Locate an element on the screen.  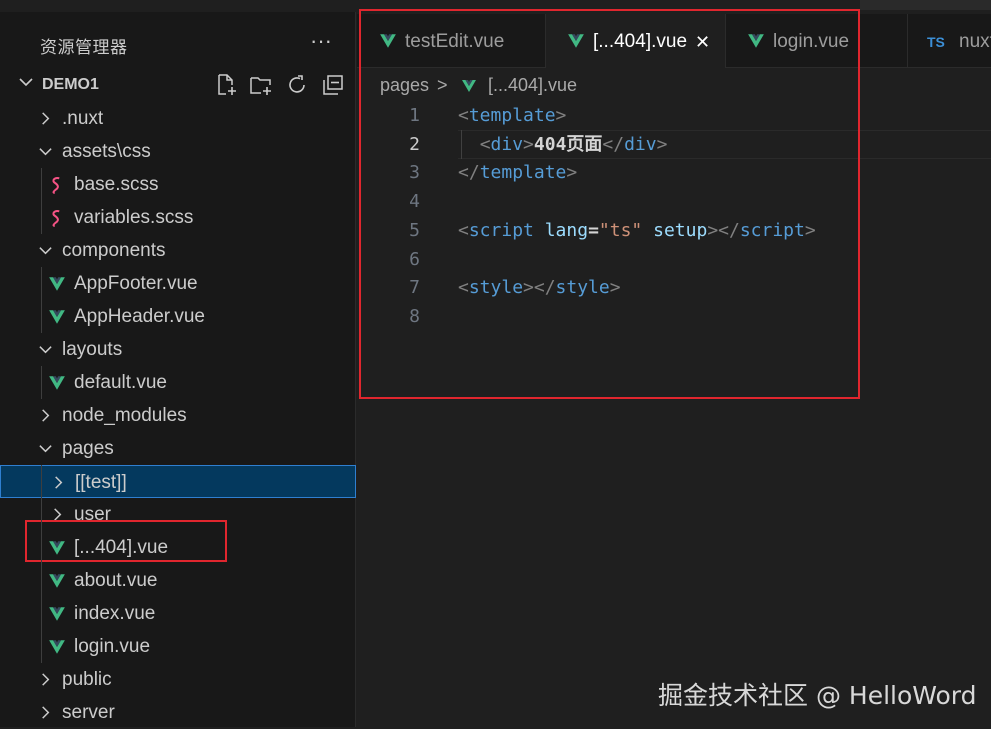
watermark: 掘金技术社区 @ HelloWord is located at coordinates (817, 695).